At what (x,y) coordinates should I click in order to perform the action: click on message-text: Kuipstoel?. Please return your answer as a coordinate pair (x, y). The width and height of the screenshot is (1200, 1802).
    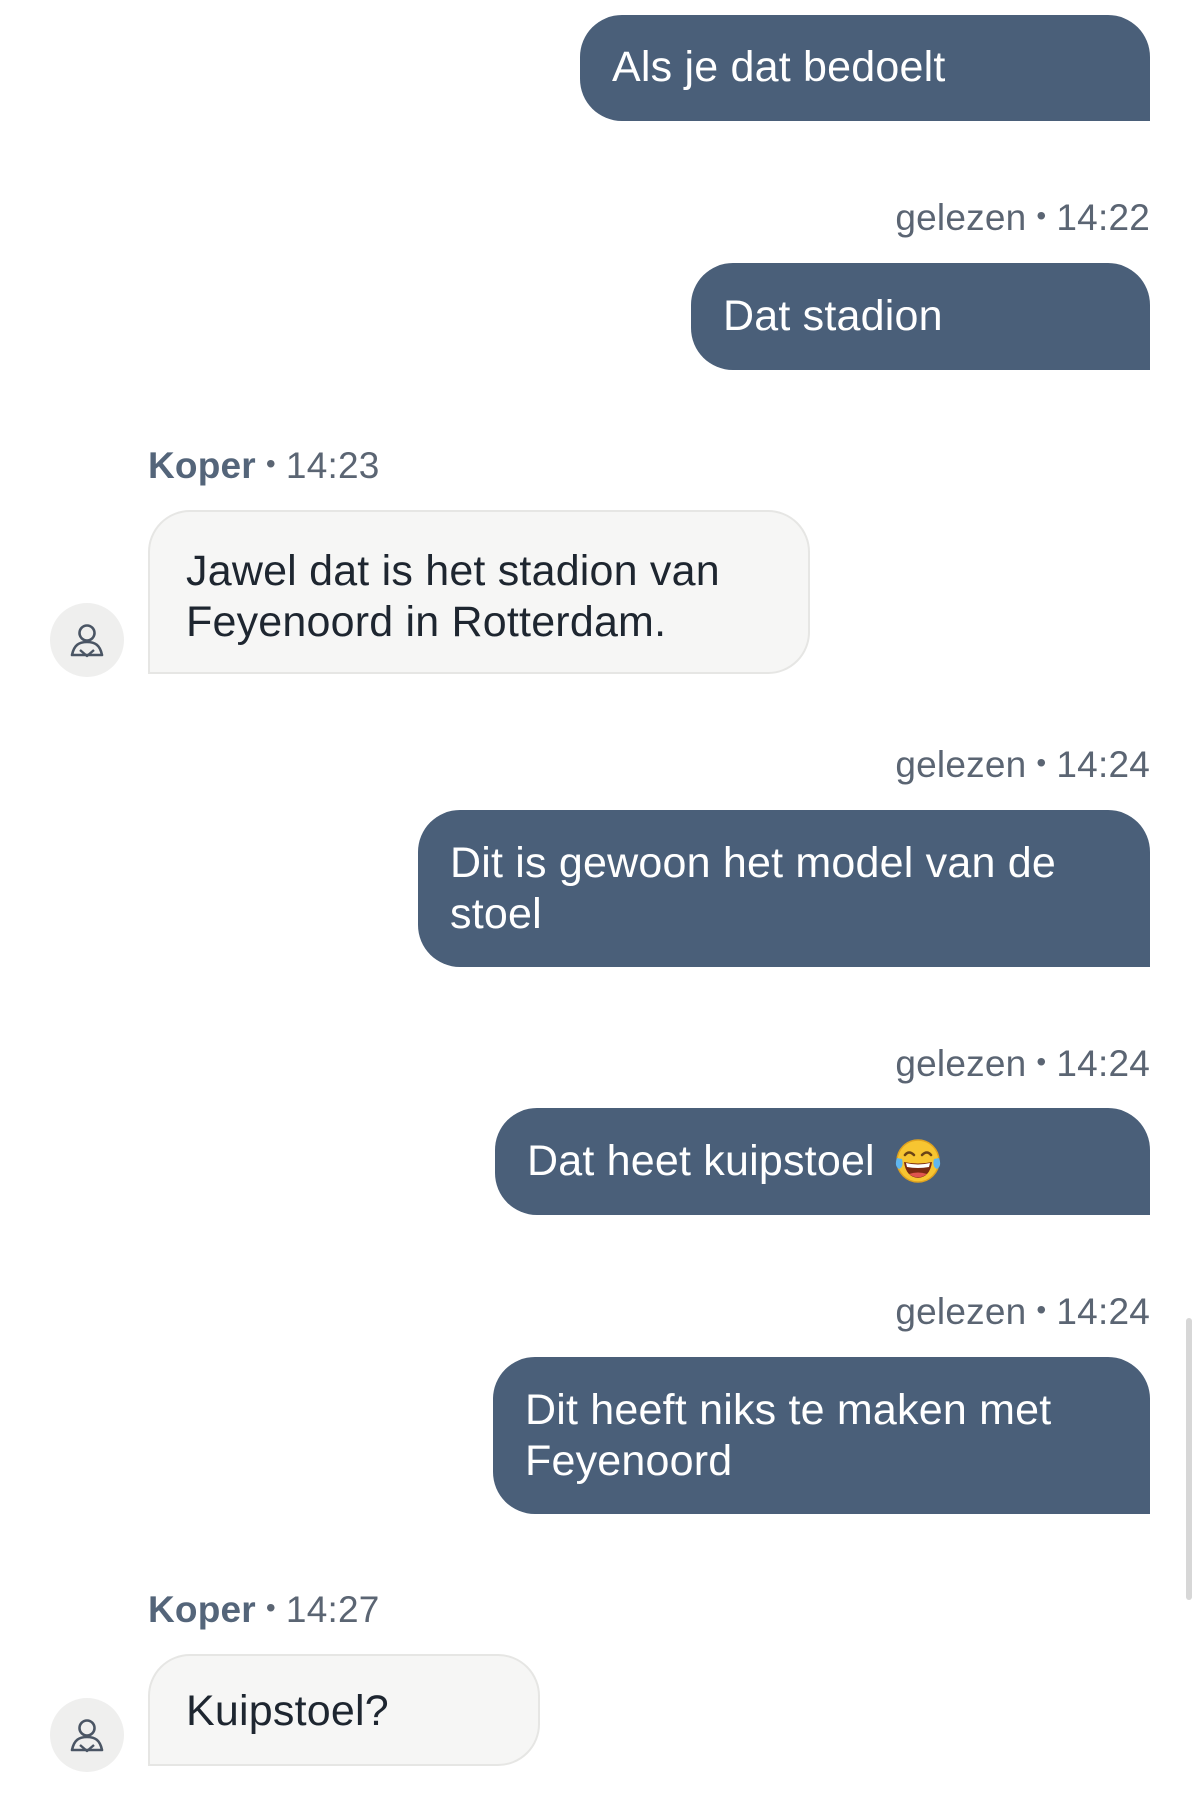
    Looking at the image, I should click on (287, 1711).